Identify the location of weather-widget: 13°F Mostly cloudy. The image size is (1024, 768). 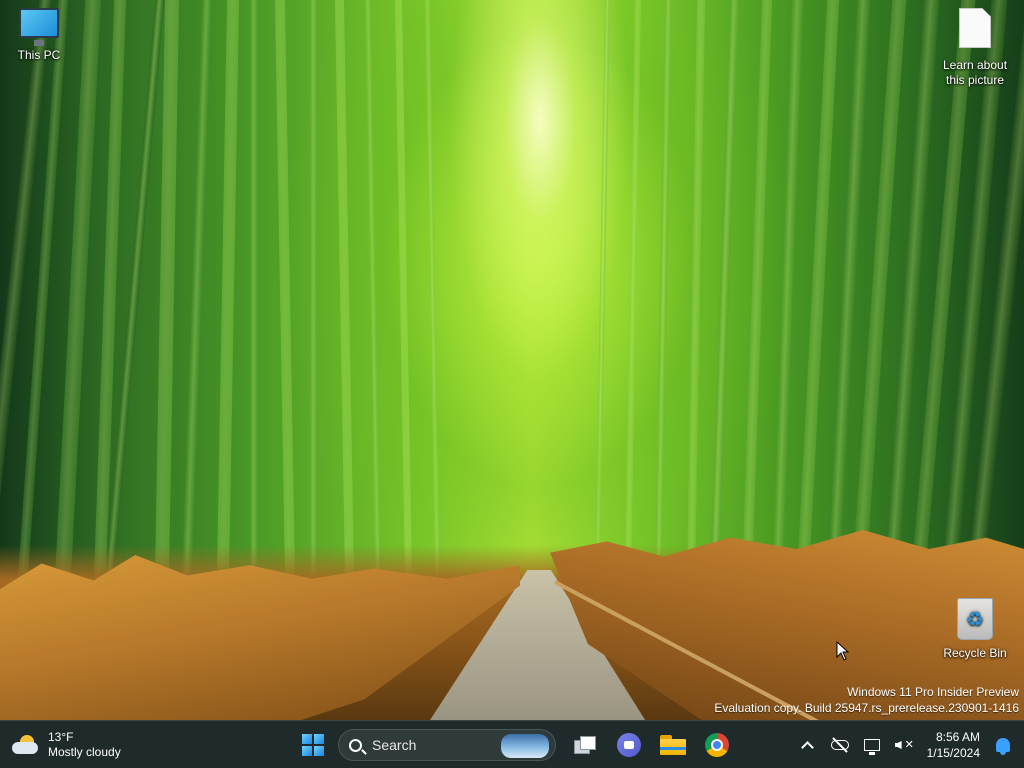
(66, 745).